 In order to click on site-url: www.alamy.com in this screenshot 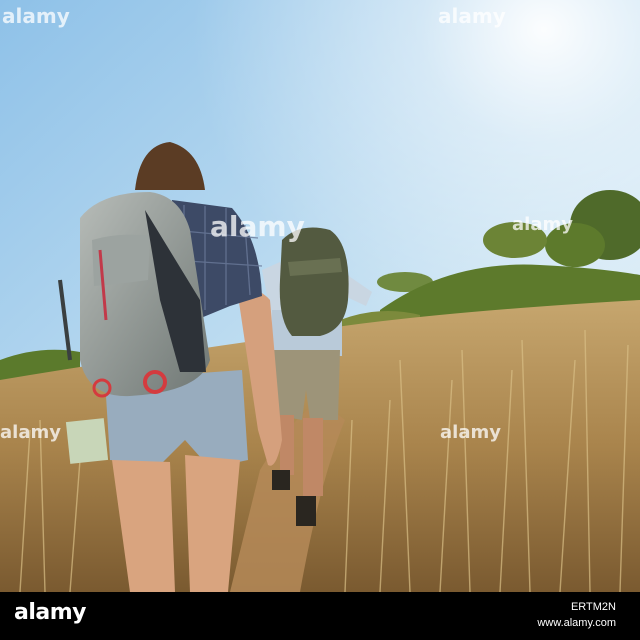, I will do `click(576, 623)`.